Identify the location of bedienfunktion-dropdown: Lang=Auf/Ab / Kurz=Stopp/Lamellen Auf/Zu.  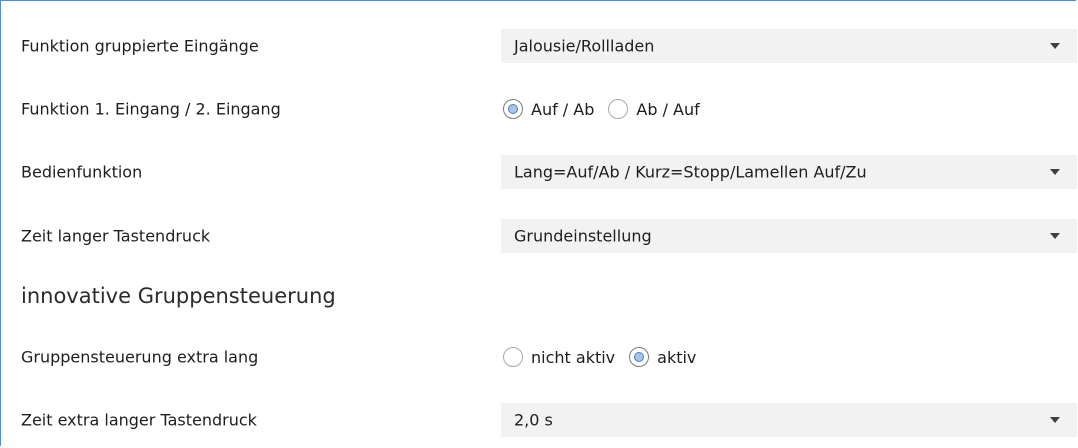
(789, 172).